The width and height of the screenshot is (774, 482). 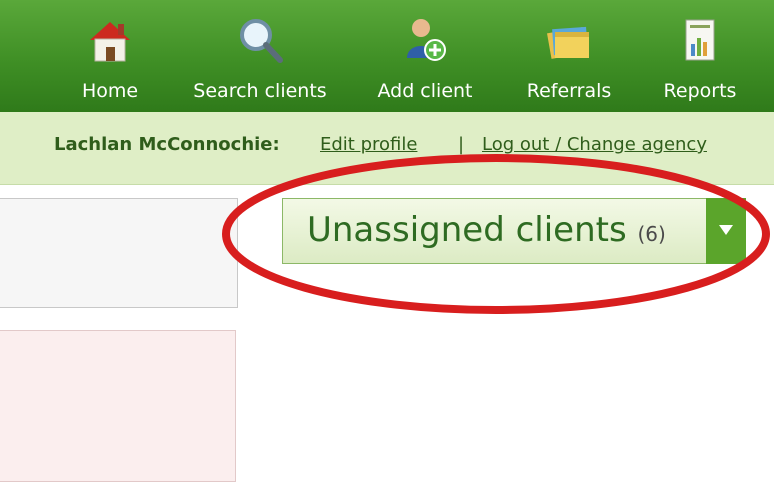 I want to click on nav-reports: Reports, so click(x=700, y=60).